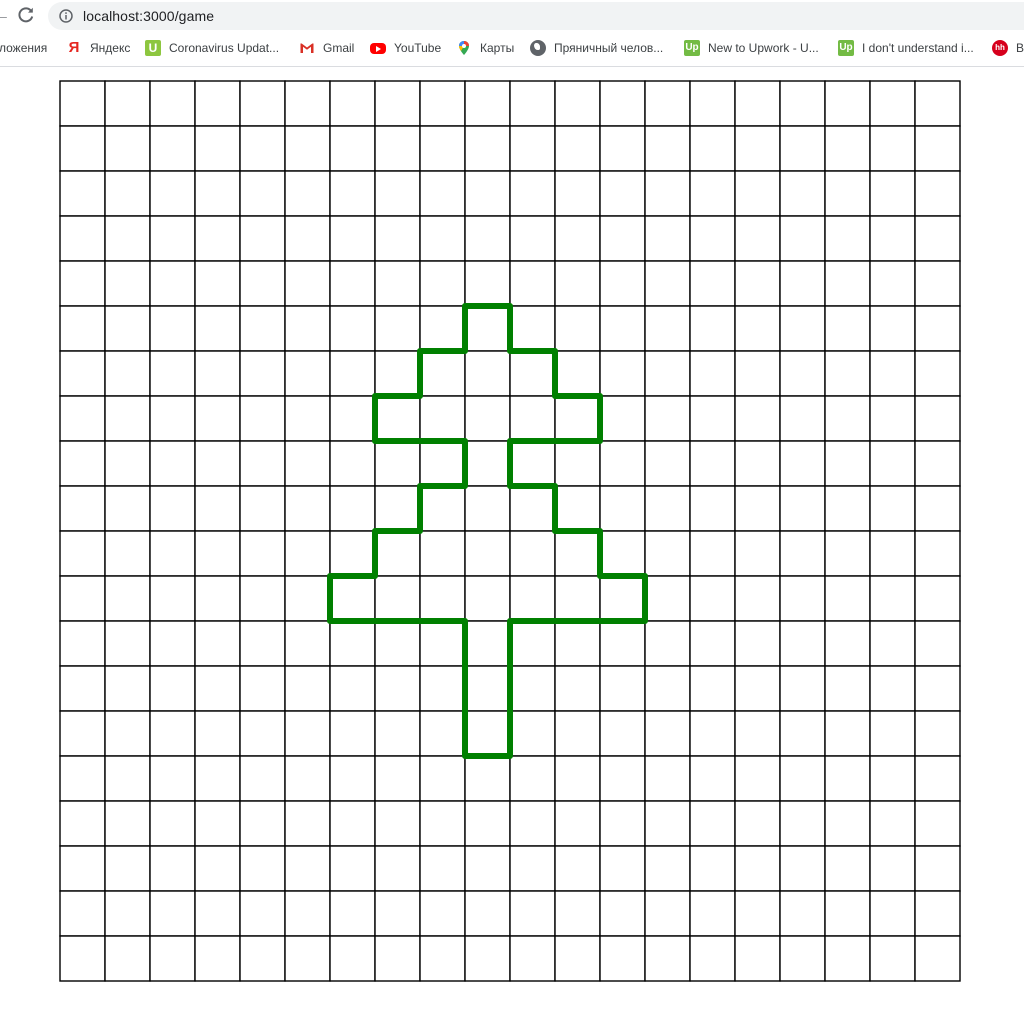  Describe the element at coordinates (405, 48) in the screenshot. I see `bookmark-youtube: YouTube` at that location.